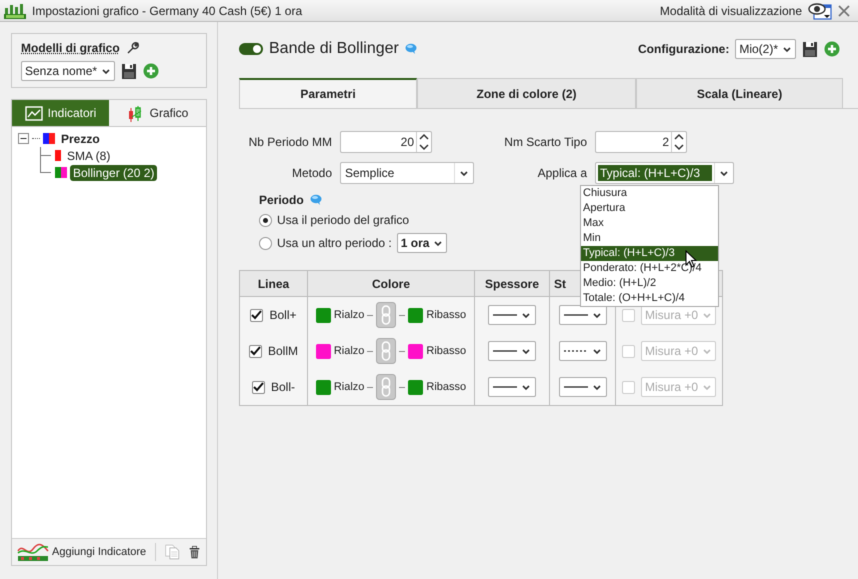  I want to click on field-label: Nb Periodo MM, so click(290, 142).